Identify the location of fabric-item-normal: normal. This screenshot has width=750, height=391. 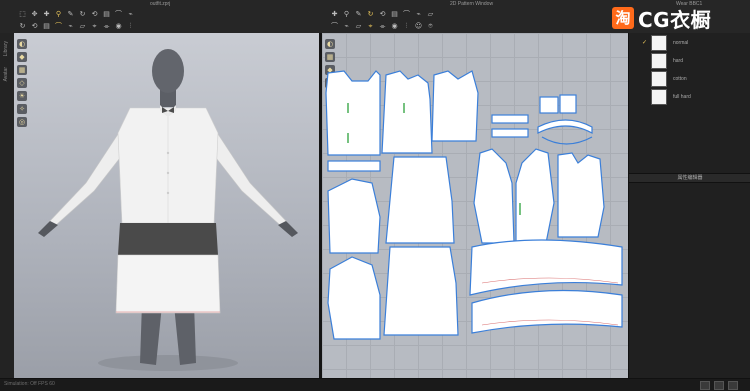
(670, 42).